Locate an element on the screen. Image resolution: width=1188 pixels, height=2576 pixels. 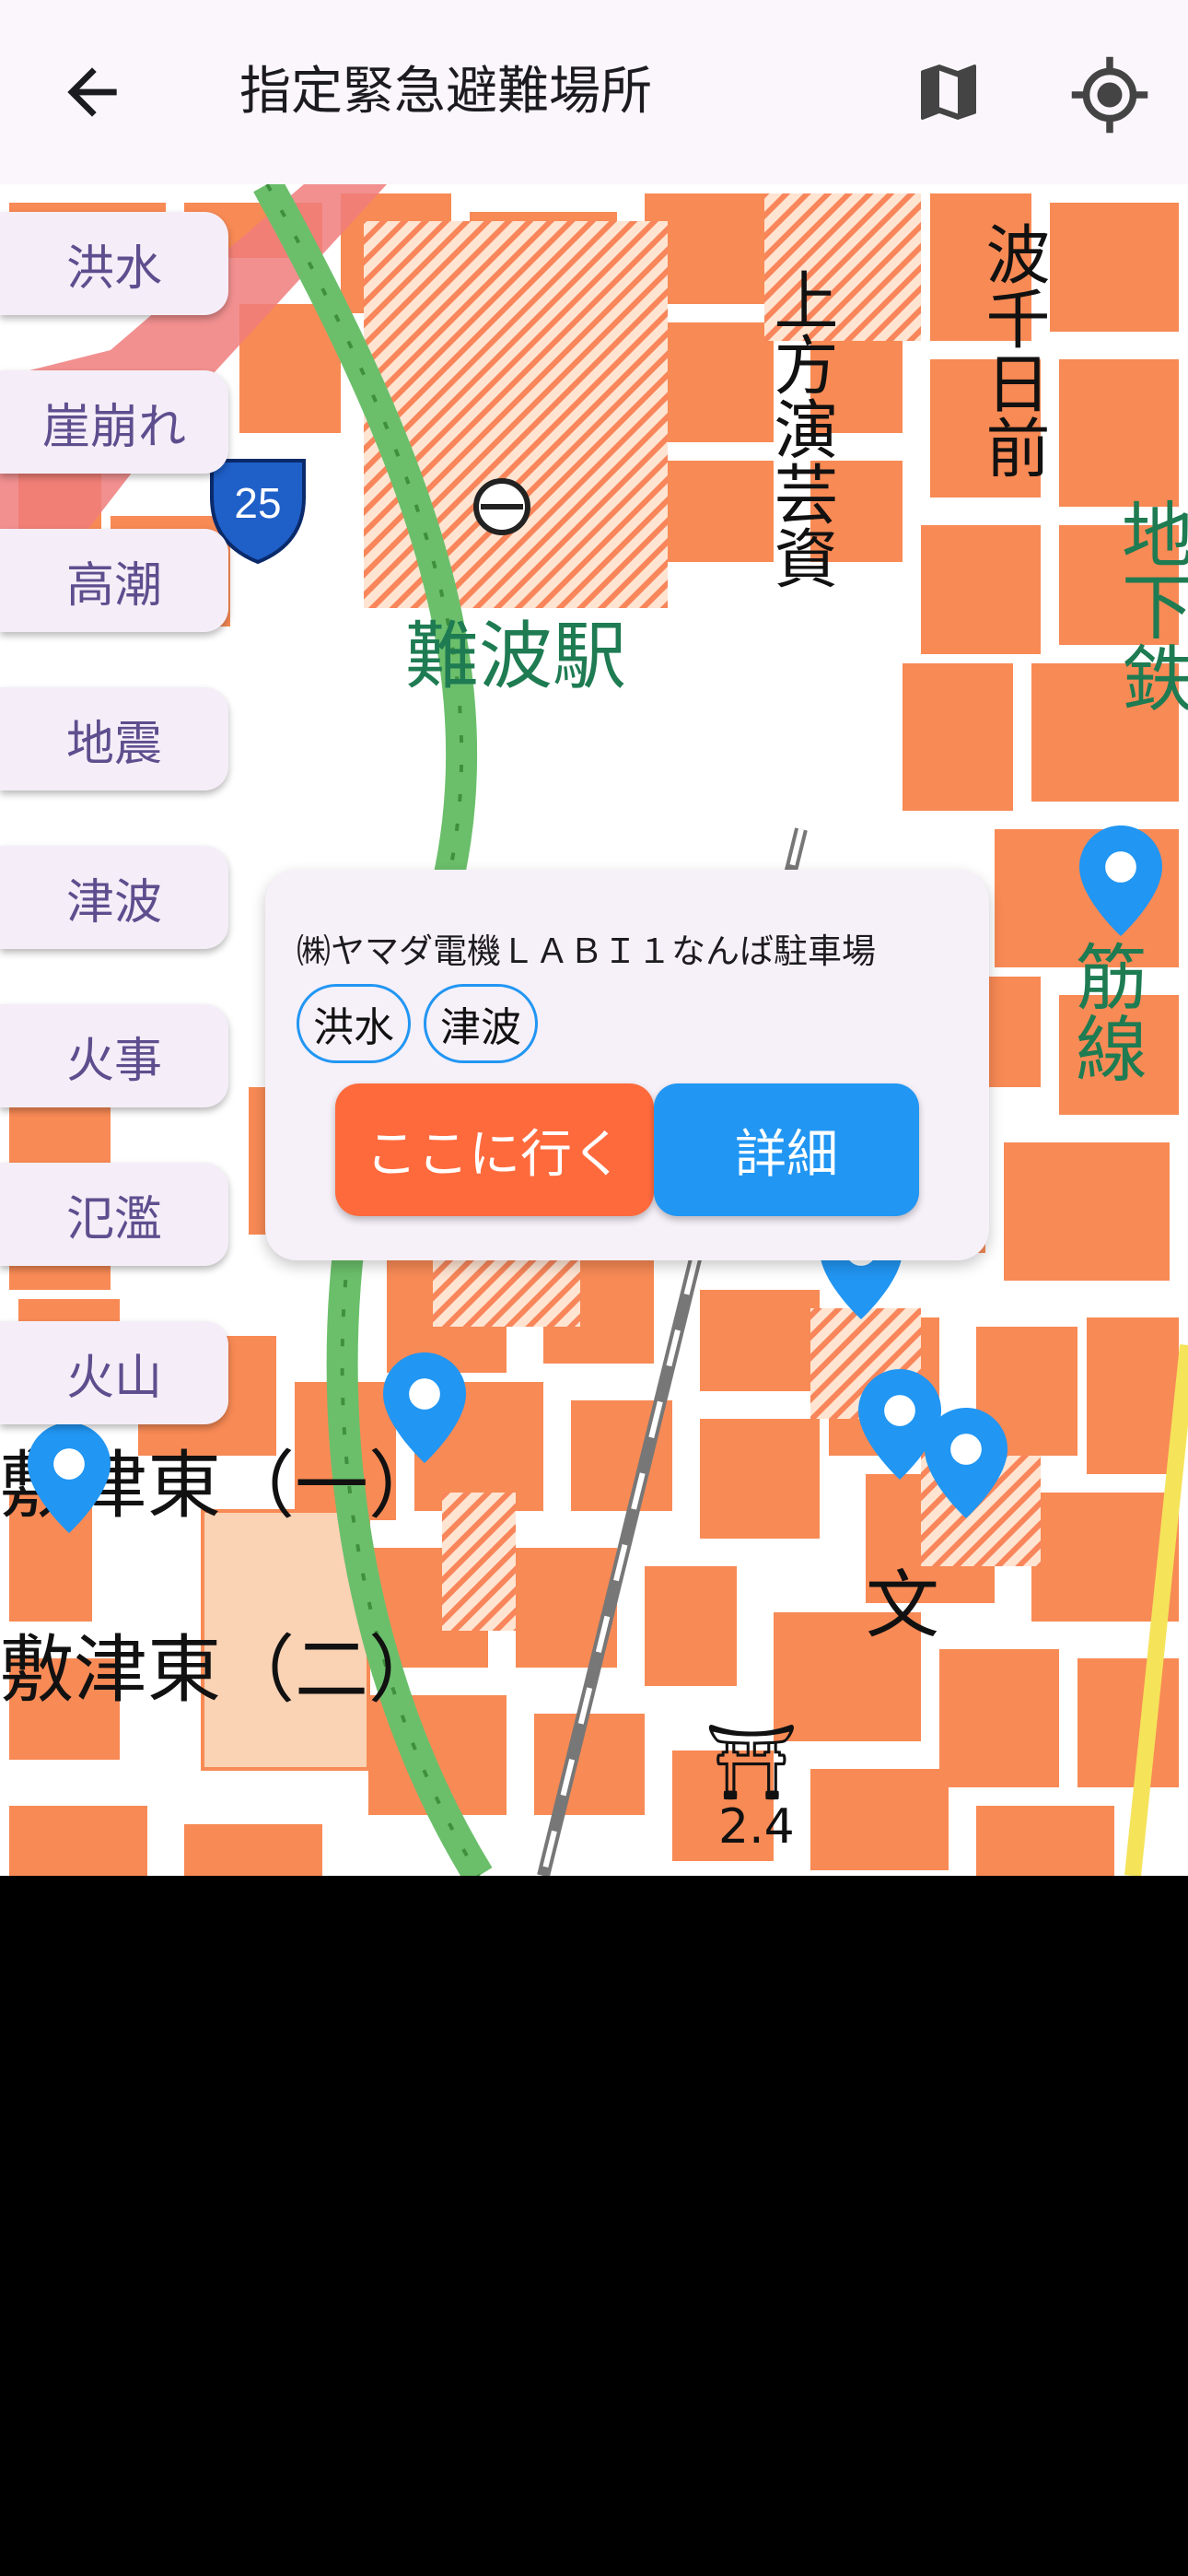
detail-button: 詳細 is located at coordinates (787, 1149).